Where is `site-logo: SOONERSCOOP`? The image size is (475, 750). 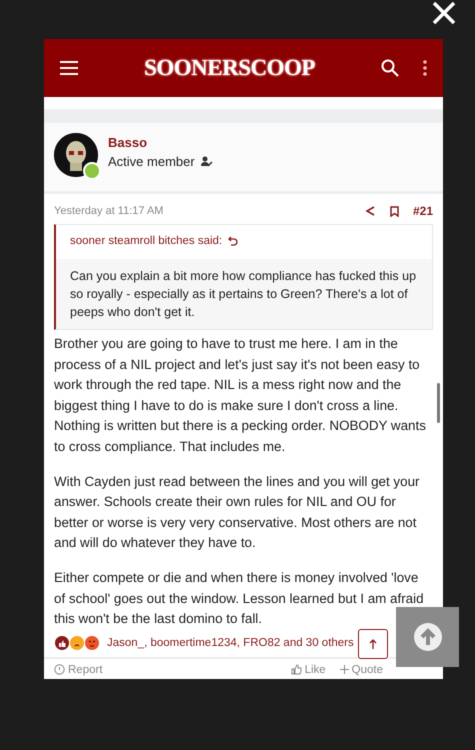
site-logo: SOONERSCOOP is located at coordinates (229, 68).